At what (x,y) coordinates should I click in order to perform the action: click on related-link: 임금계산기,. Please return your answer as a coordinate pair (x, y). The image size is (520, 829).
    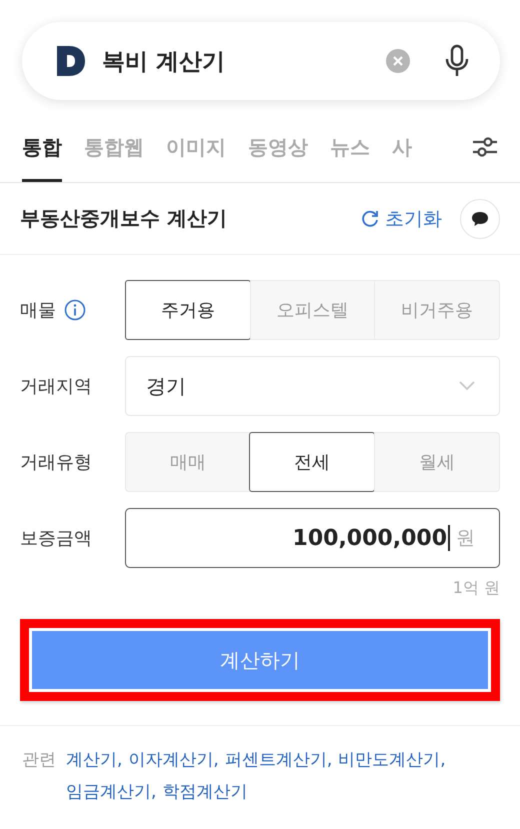
    Looking at the image, I should click on (111, 792).